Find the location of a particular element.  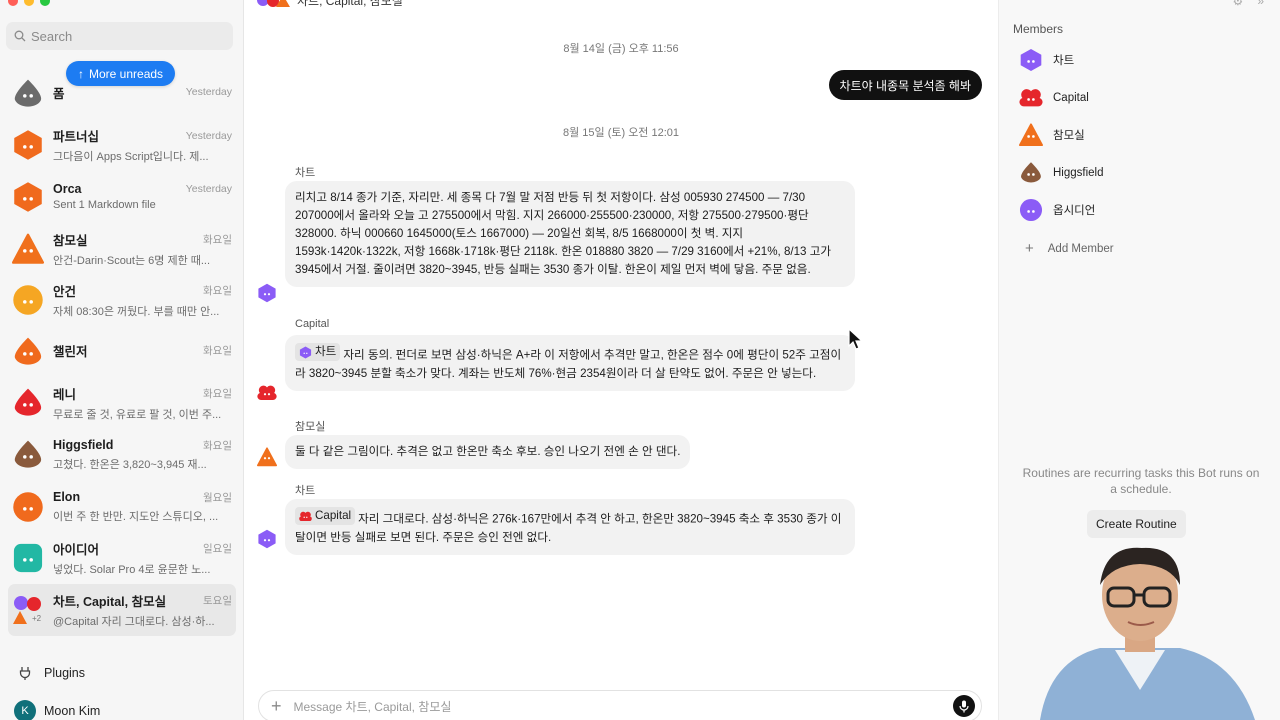

chat-name: 아이디어 is located at coordinates (76, 550).